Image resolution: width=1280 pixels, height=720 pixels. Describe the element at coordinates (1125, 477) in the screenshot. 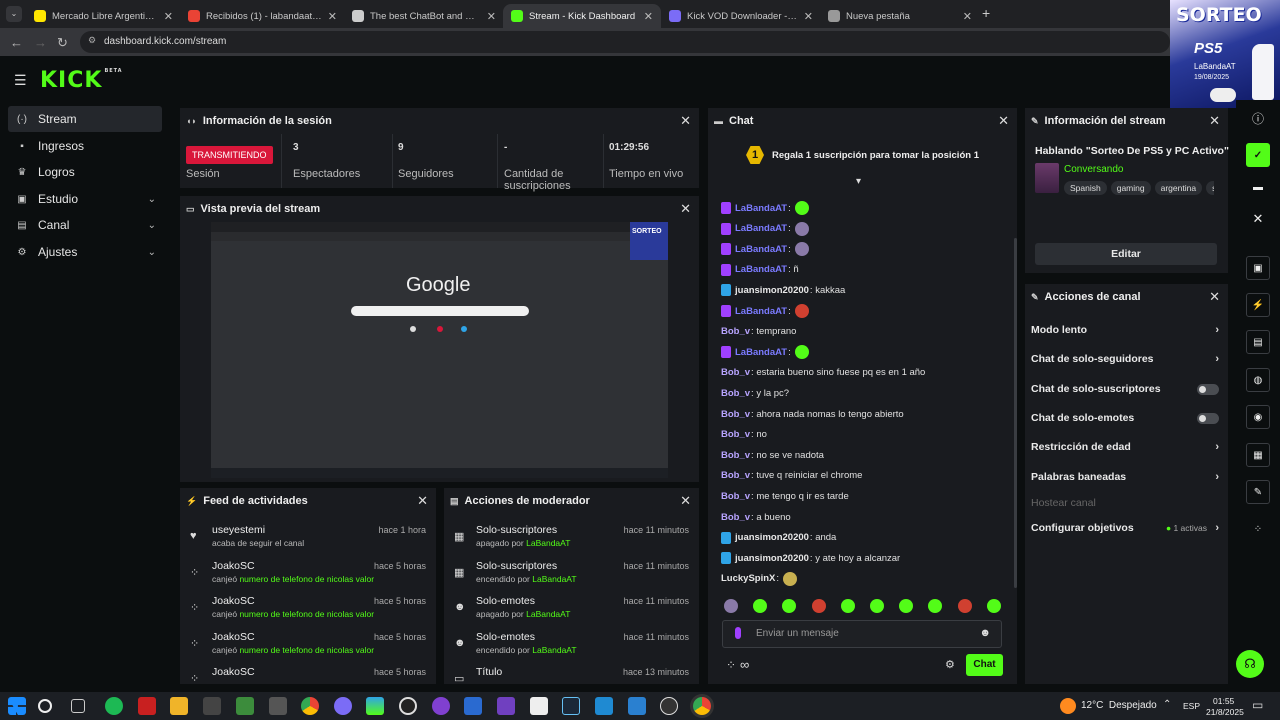

I see `channel-action-row: Palabras baneadas ›` at that location.